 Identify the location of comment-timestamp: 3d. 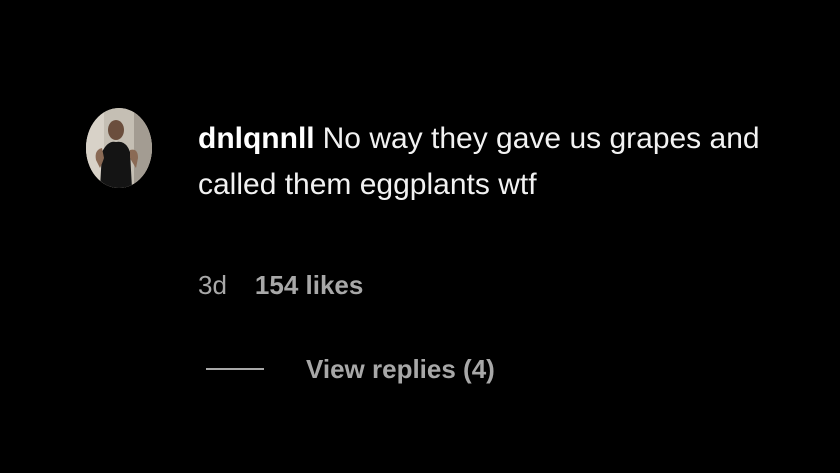
(212, 285).